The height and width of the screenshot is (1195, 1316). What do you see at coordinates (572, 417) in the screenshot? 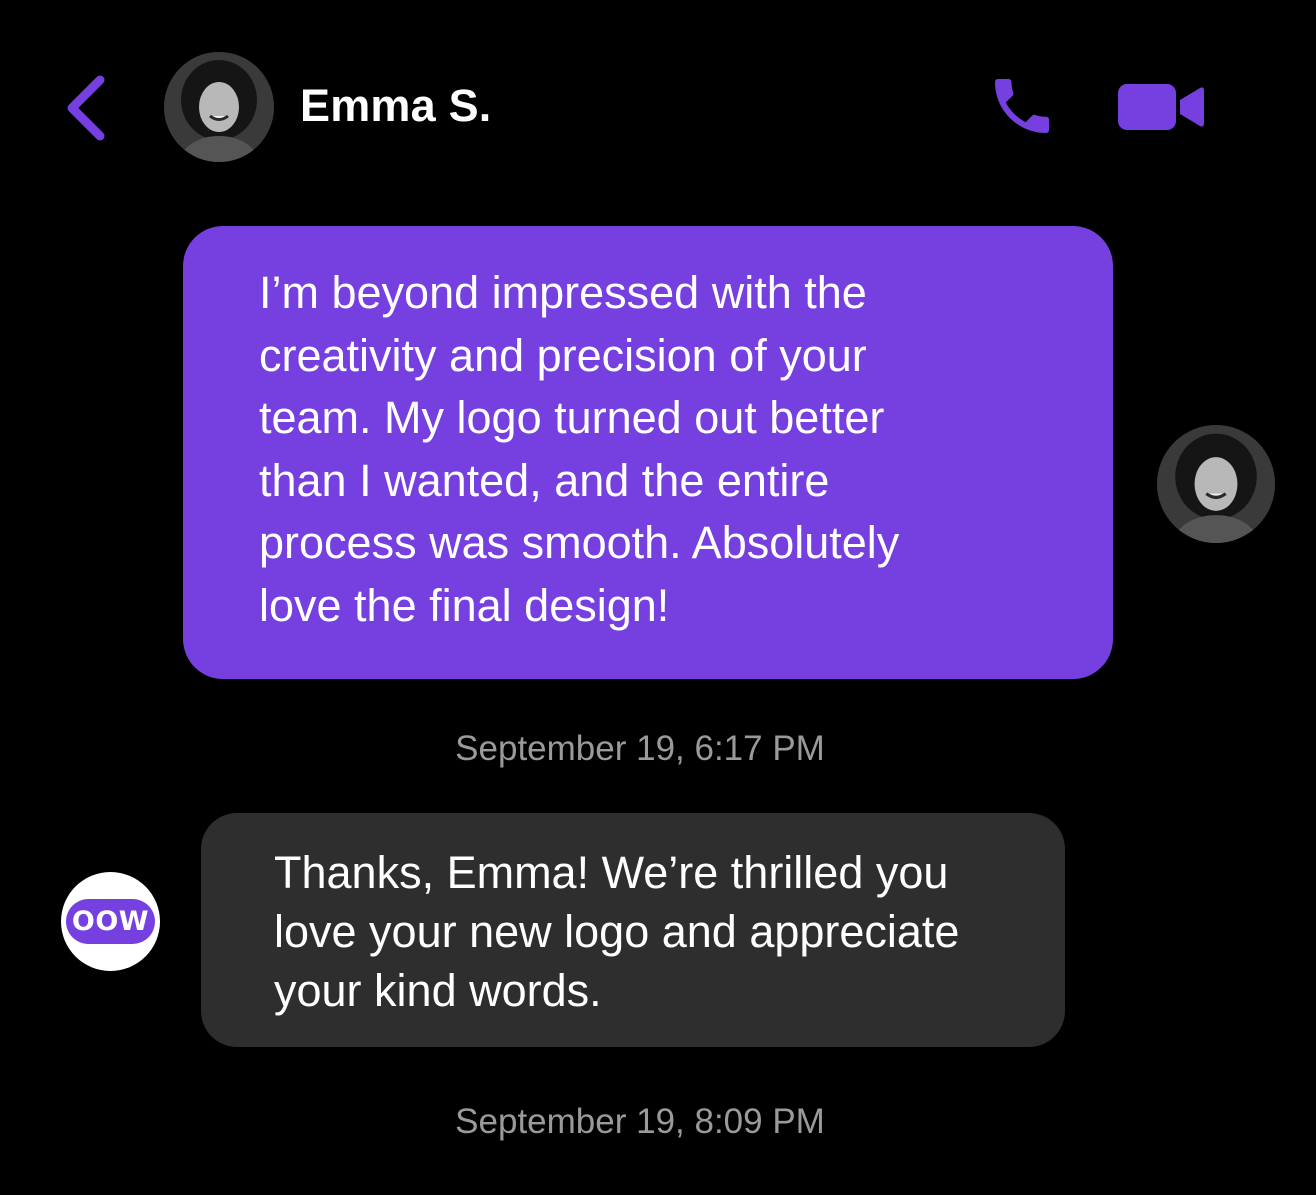
I see `message-line: team. My logo turned out better` at bounding box center [572, 417].